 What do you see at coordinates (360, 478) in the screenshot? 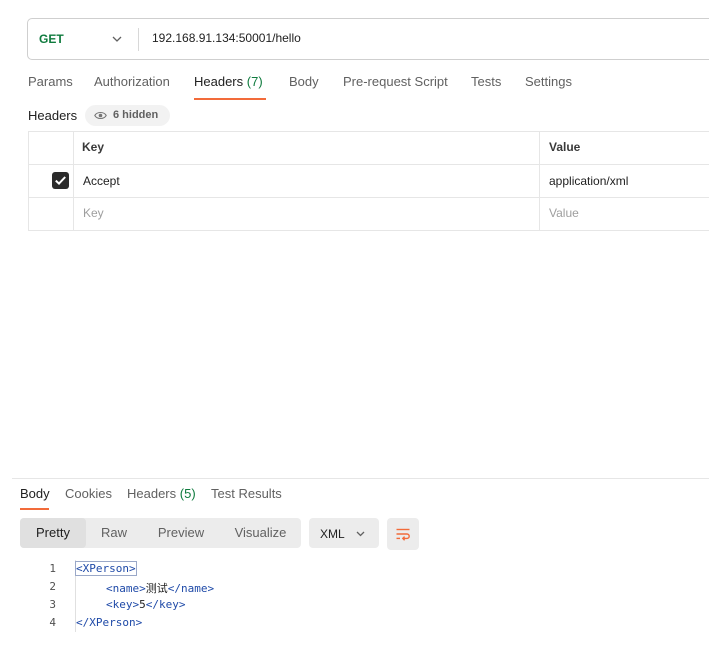
I see `response-panel-divider` at bounding box center [360, 478].